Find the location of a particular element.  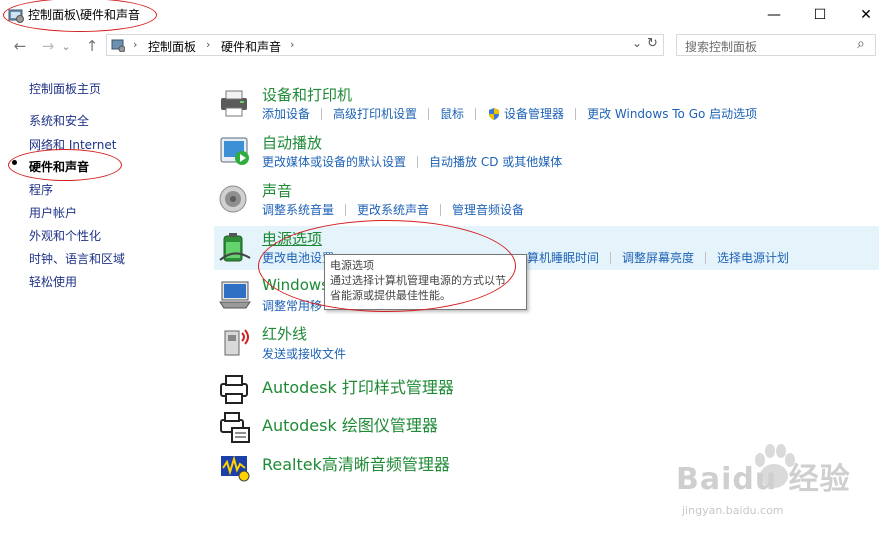

sidebar-item-programs: 程序 is located at coordinates (41, 189).